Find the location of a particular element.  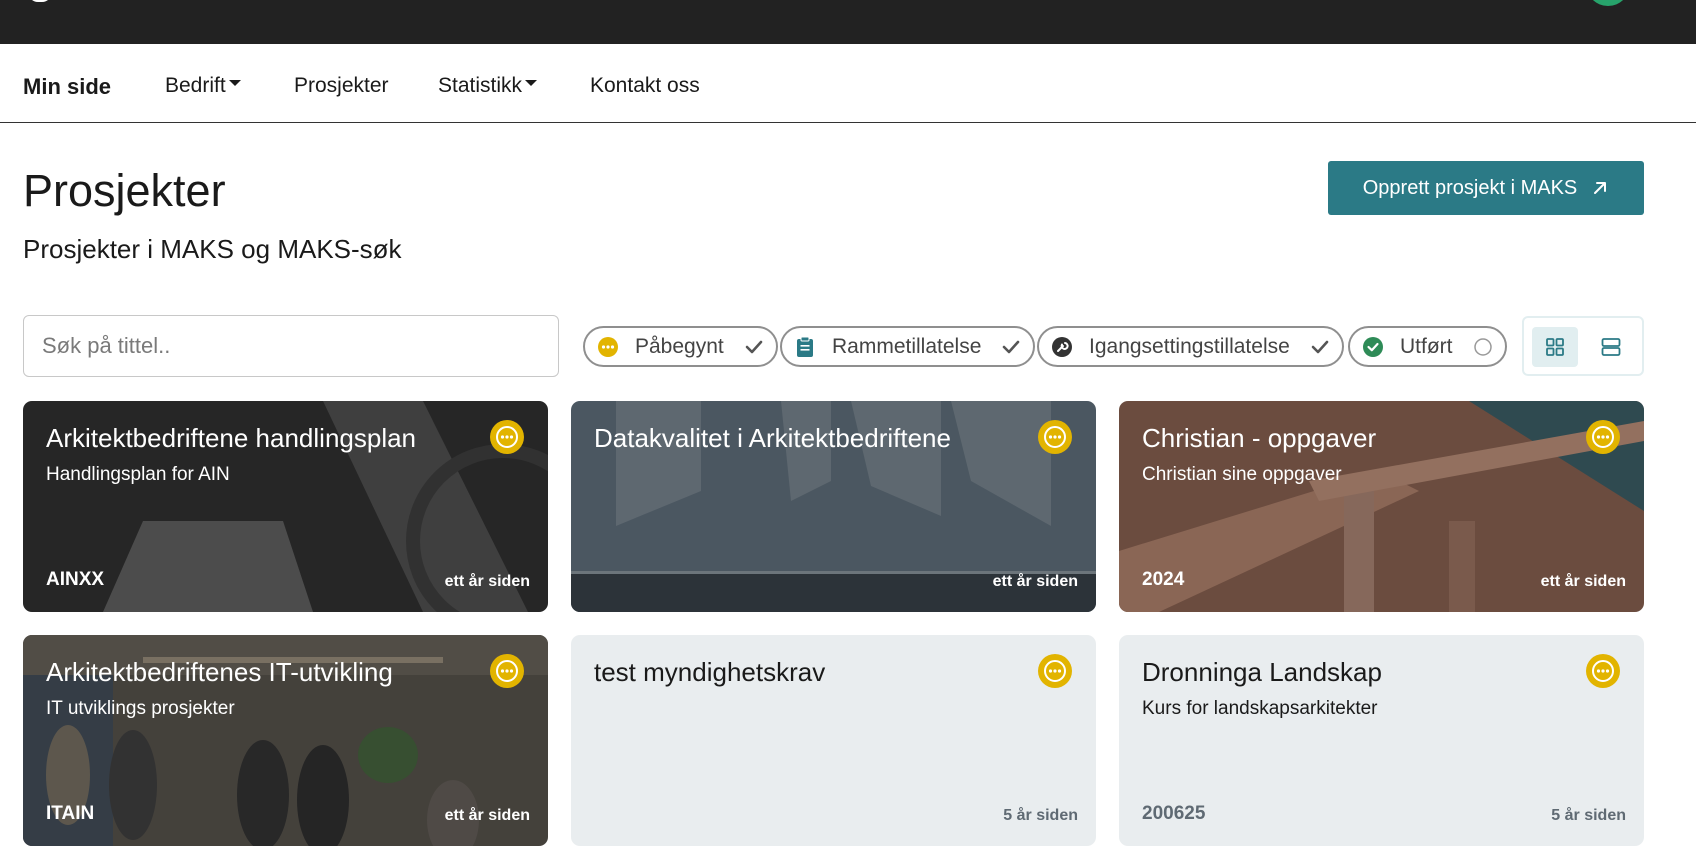

search-input is located at coordinates (291, 346).